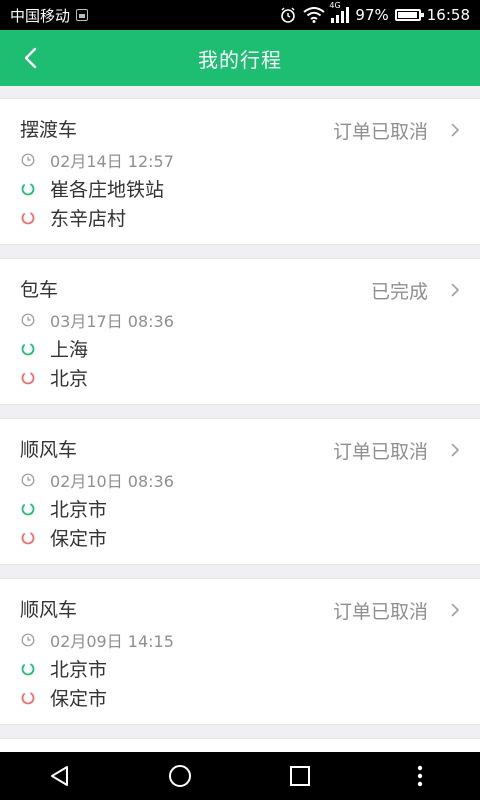 This screenshot has width=480, height=800. What do you see at coordinates (240, 776) in the screenshot?
I see `system-nav-bar` at bounding box center [240, 776].